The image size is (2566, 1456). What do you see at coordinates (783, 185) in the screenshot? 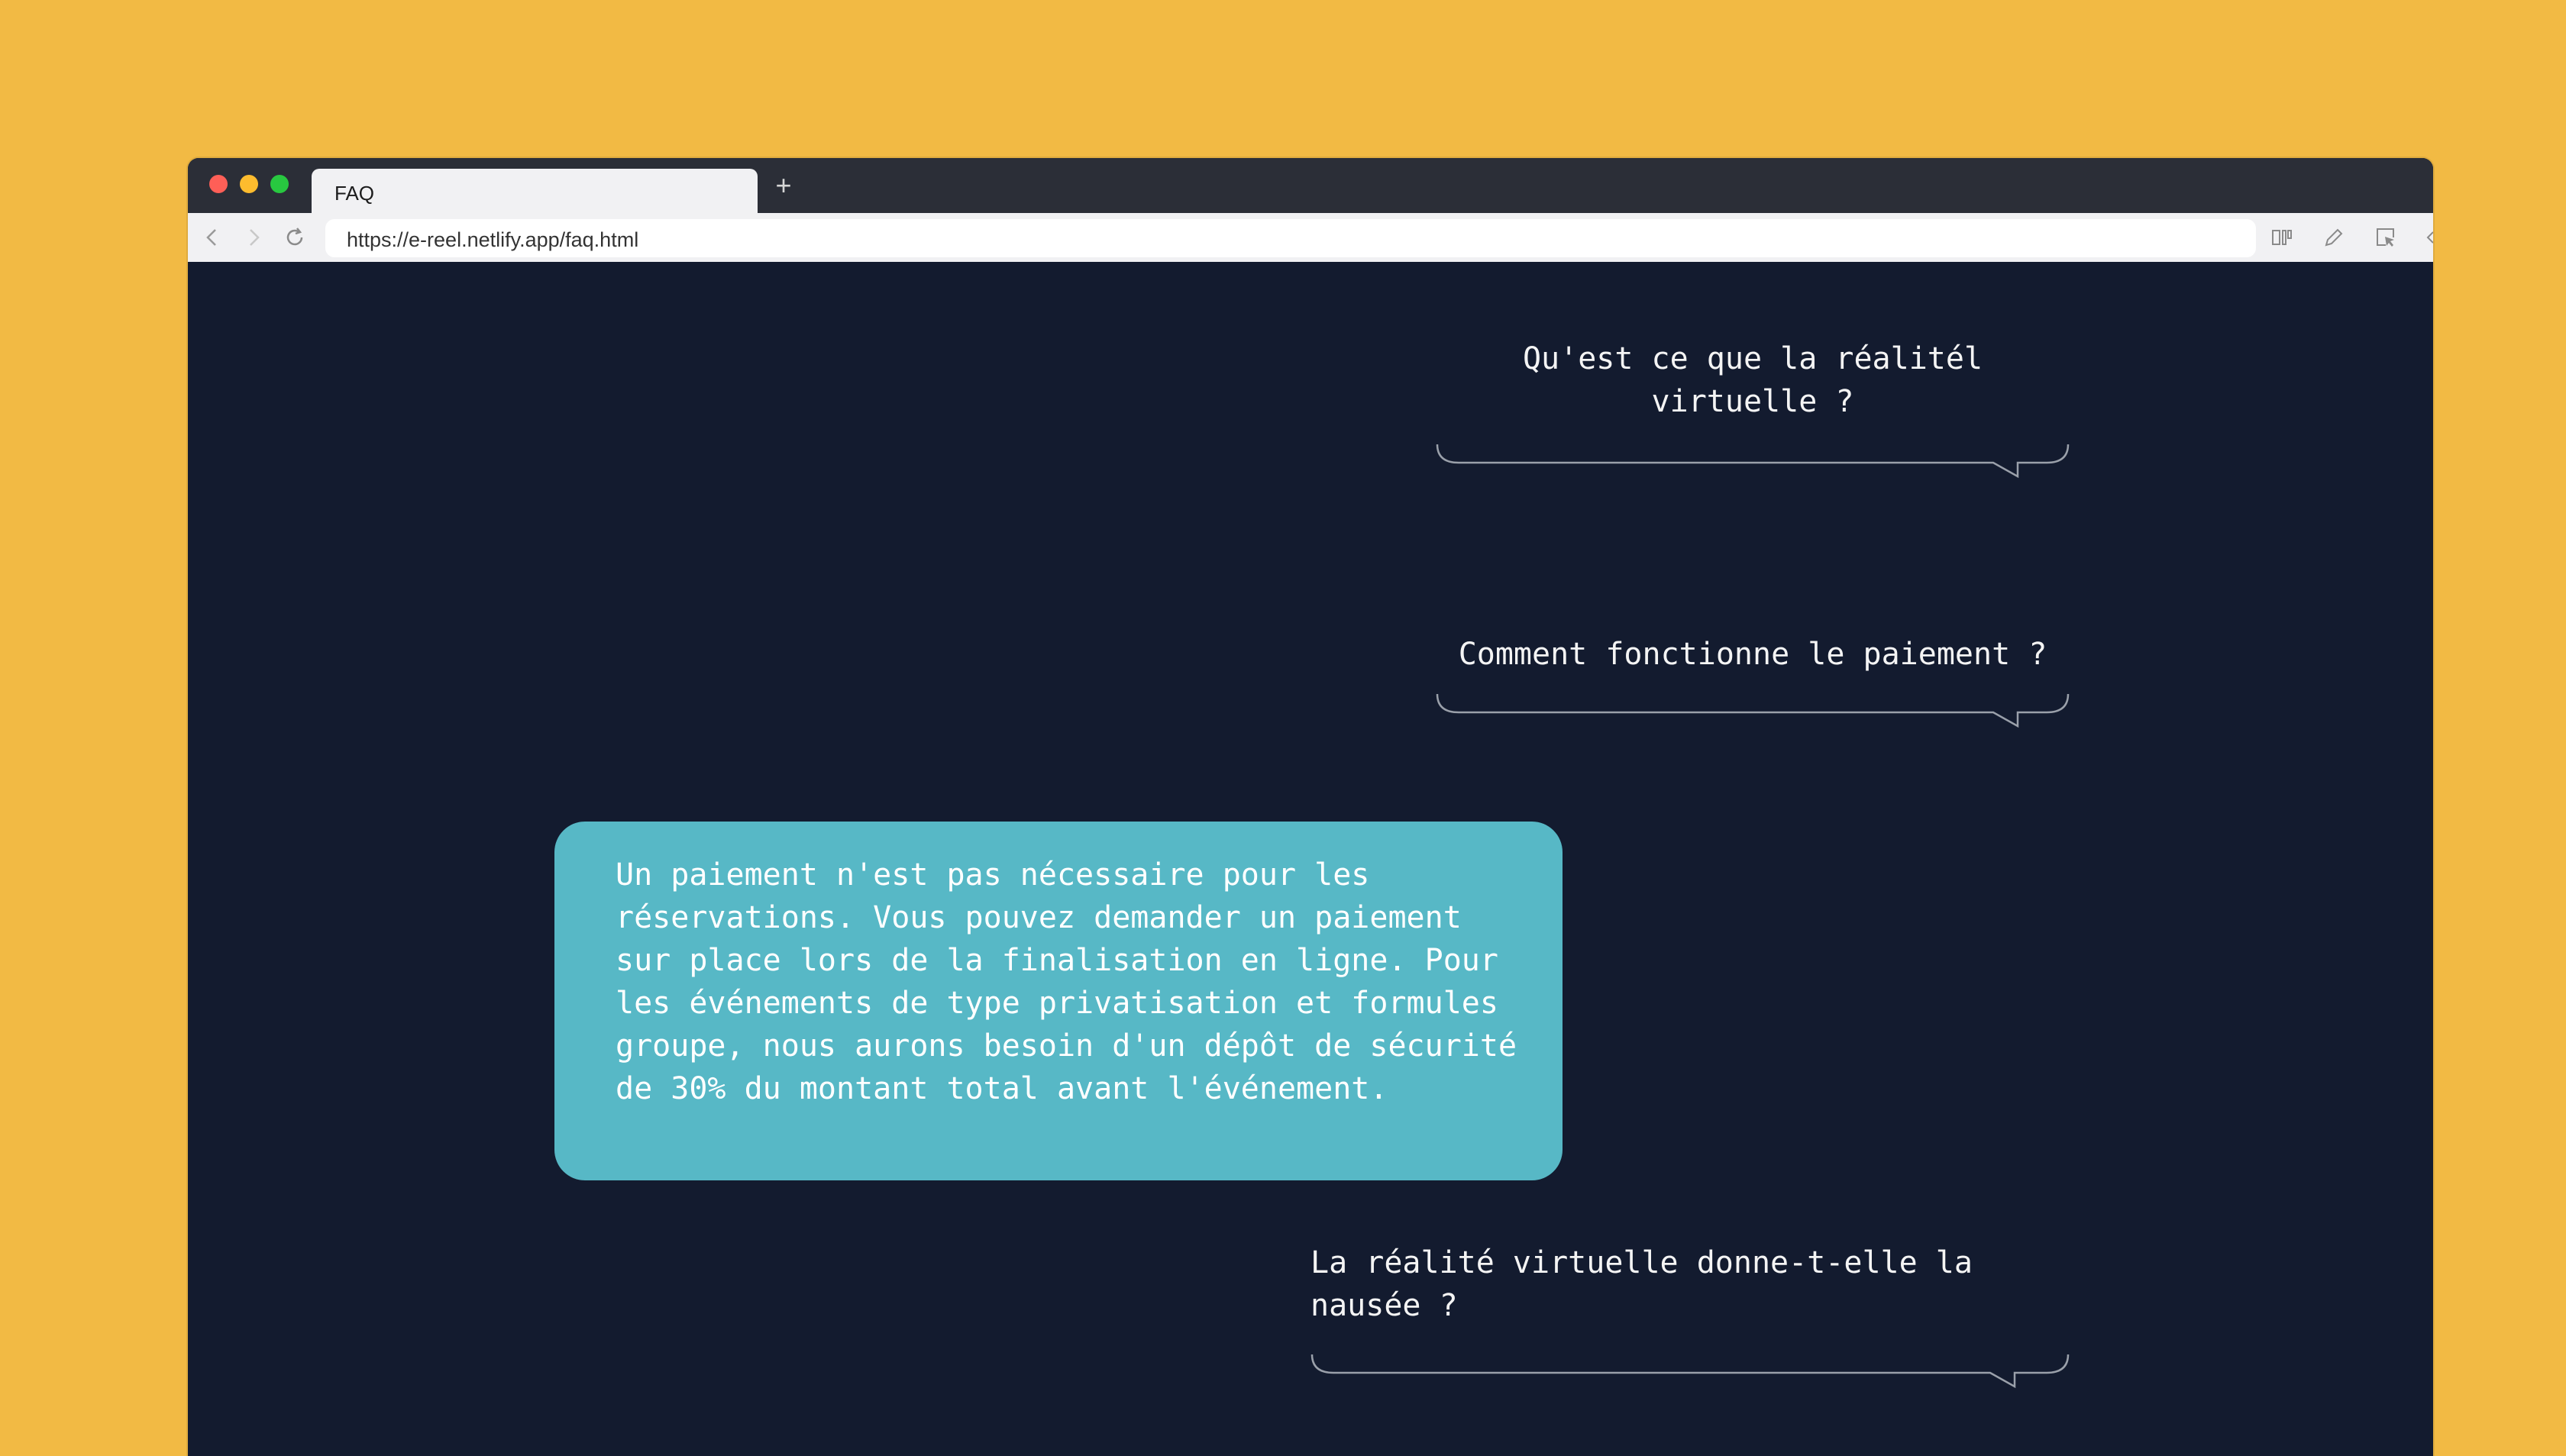
I see `new-tab-button: +` at bounding box center [783, 185].